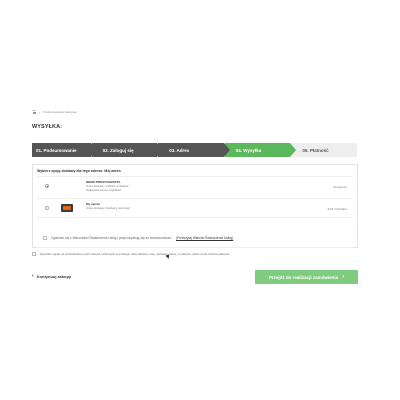 The height and width of the screenshot is (400, 400). I want to click on terms-checkbox, so click(45, 238).